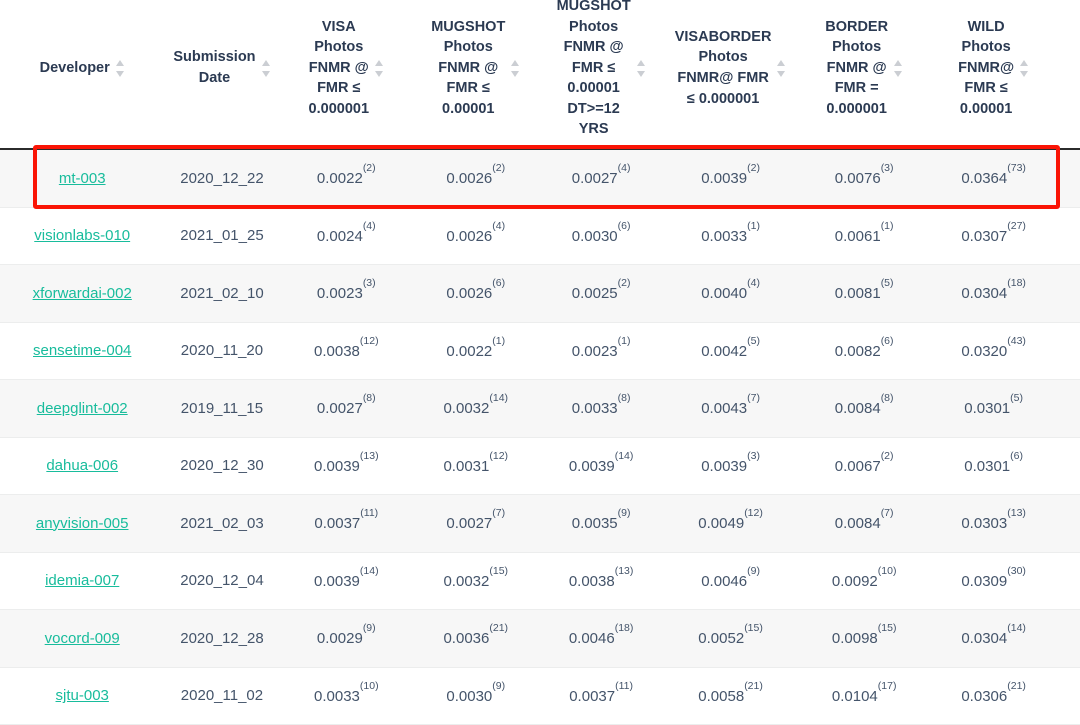 The image size is (1080, 725). I want to click on metric-rank: (27), so click(1016, 225).